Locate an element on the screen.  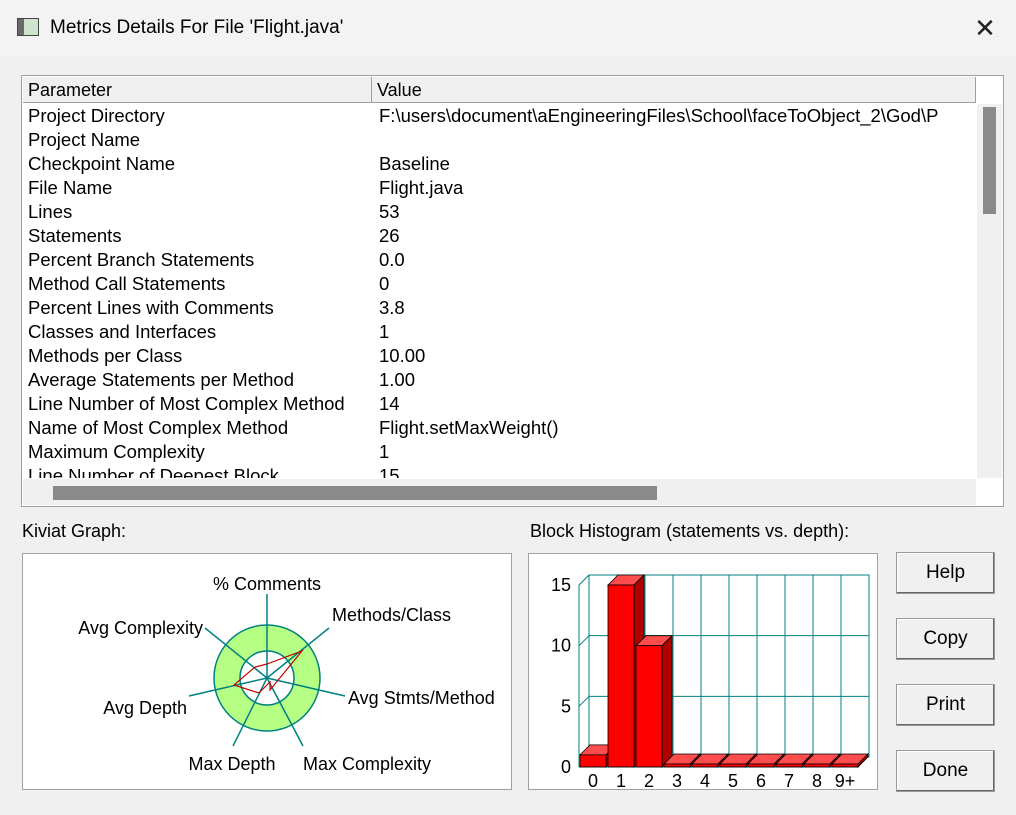
x-tick-label: 4 is located at coordinates (705, 780).